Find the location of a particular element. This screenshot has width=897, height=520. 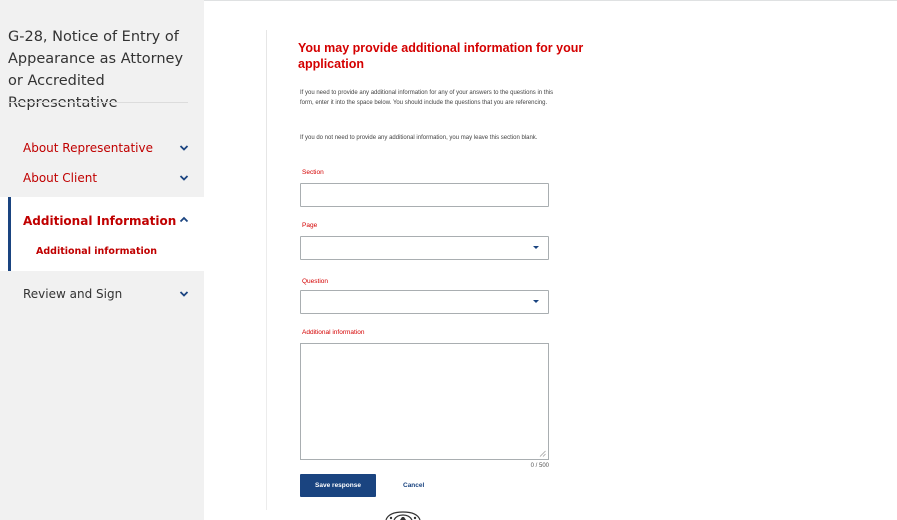

save-response-button: Save response is located at coordinates (338, 485).